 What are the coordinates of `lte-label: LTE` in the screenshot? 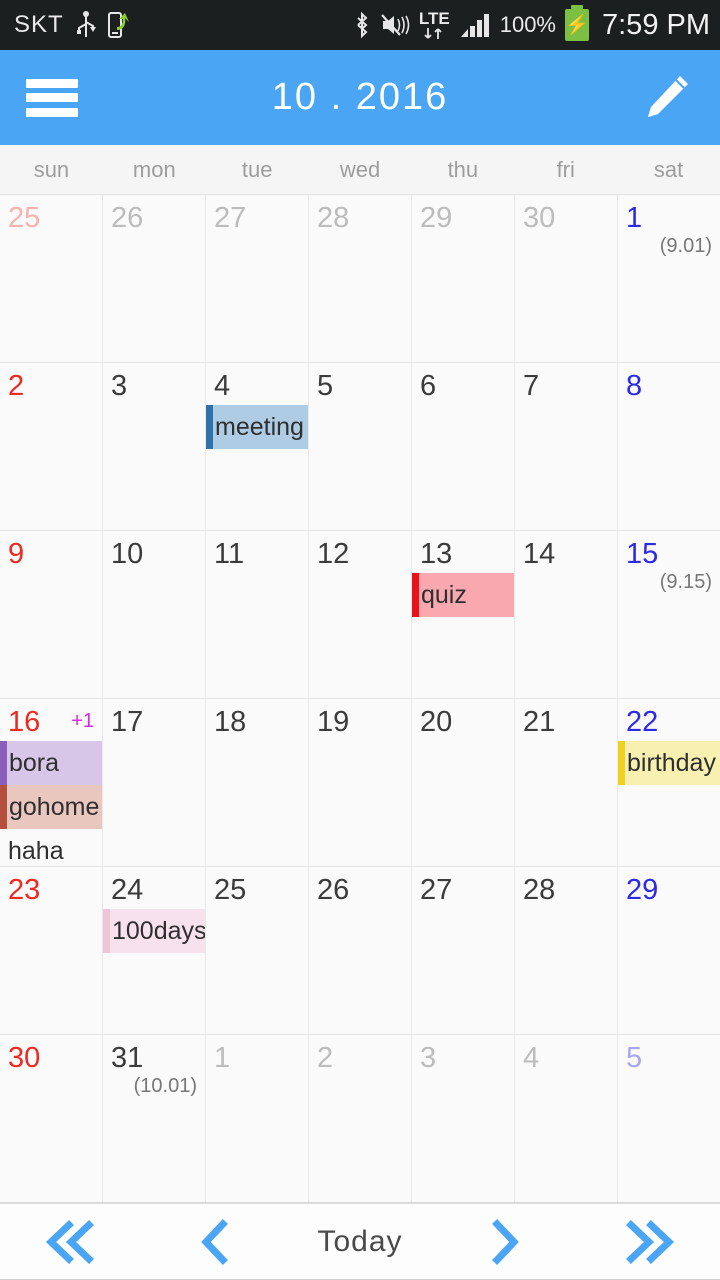 It's located at (434, 18).